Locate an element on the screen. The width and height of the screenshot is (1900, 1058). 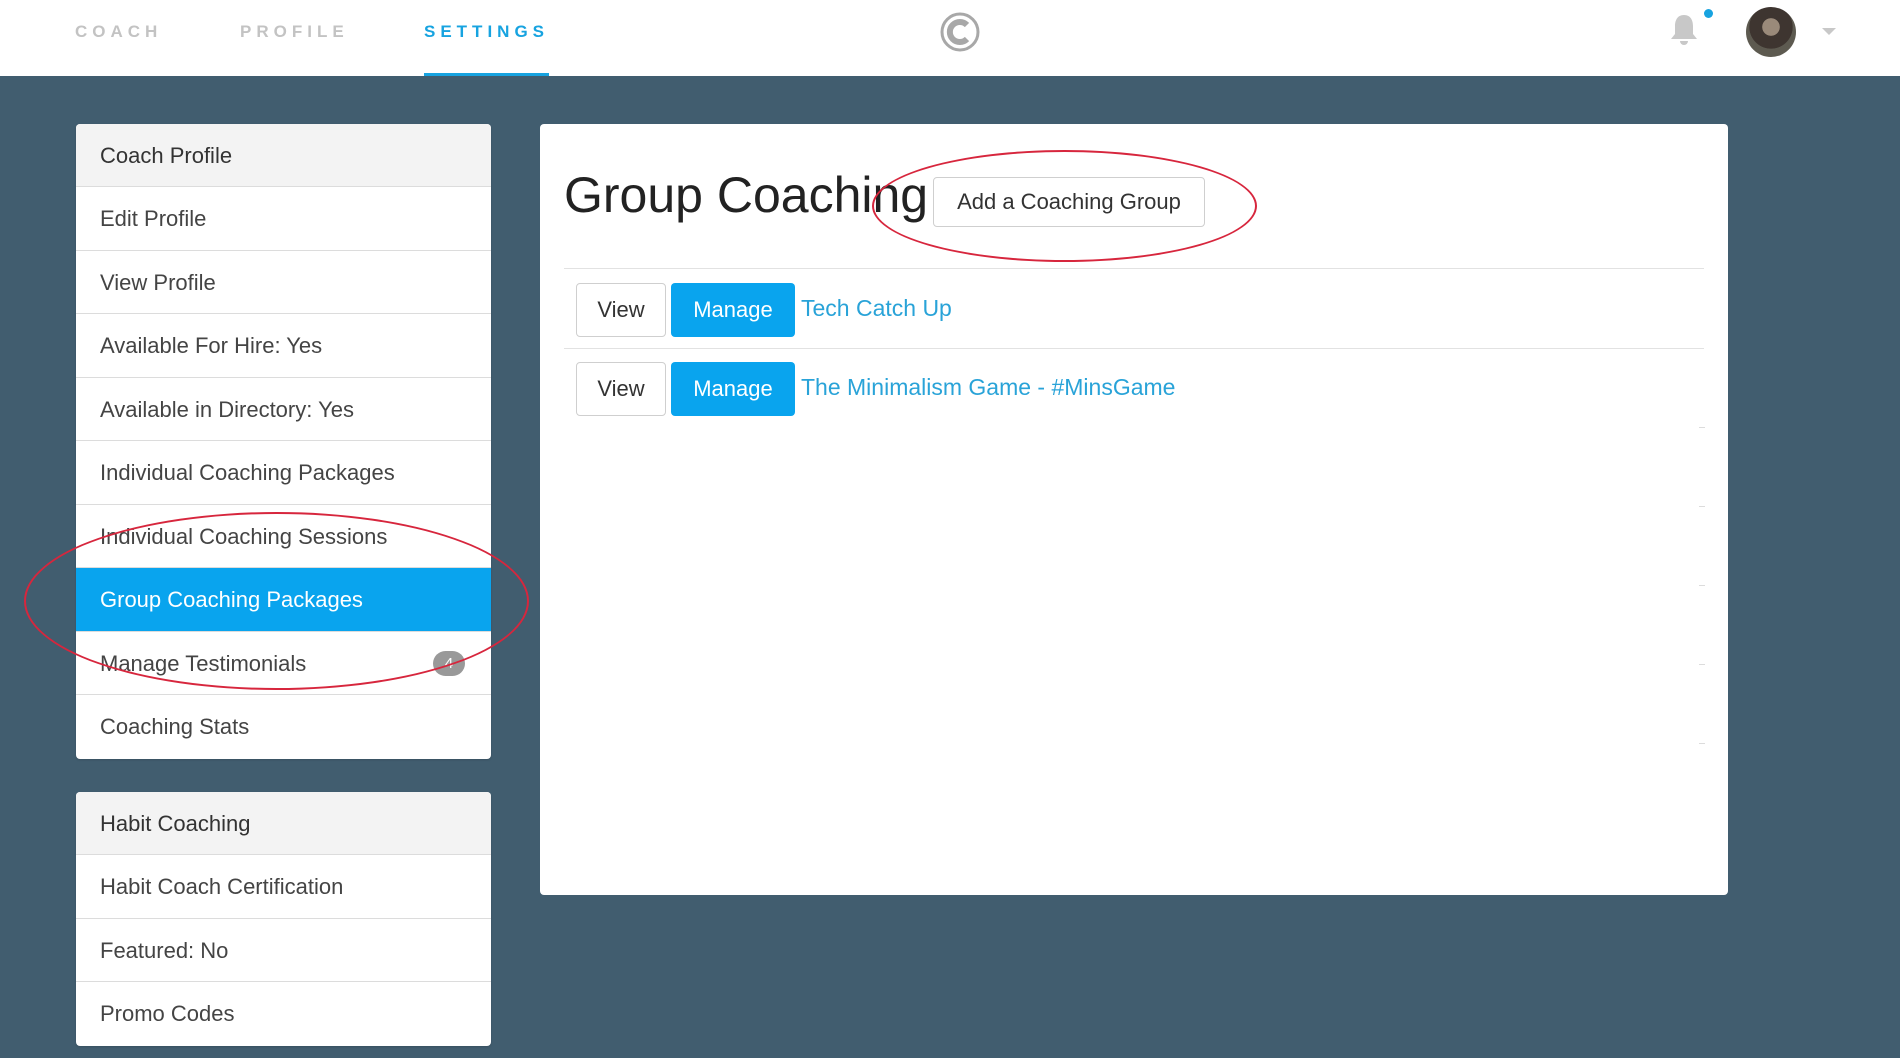
panel-heading: Coach Profile is located at coordinates (283, 155).